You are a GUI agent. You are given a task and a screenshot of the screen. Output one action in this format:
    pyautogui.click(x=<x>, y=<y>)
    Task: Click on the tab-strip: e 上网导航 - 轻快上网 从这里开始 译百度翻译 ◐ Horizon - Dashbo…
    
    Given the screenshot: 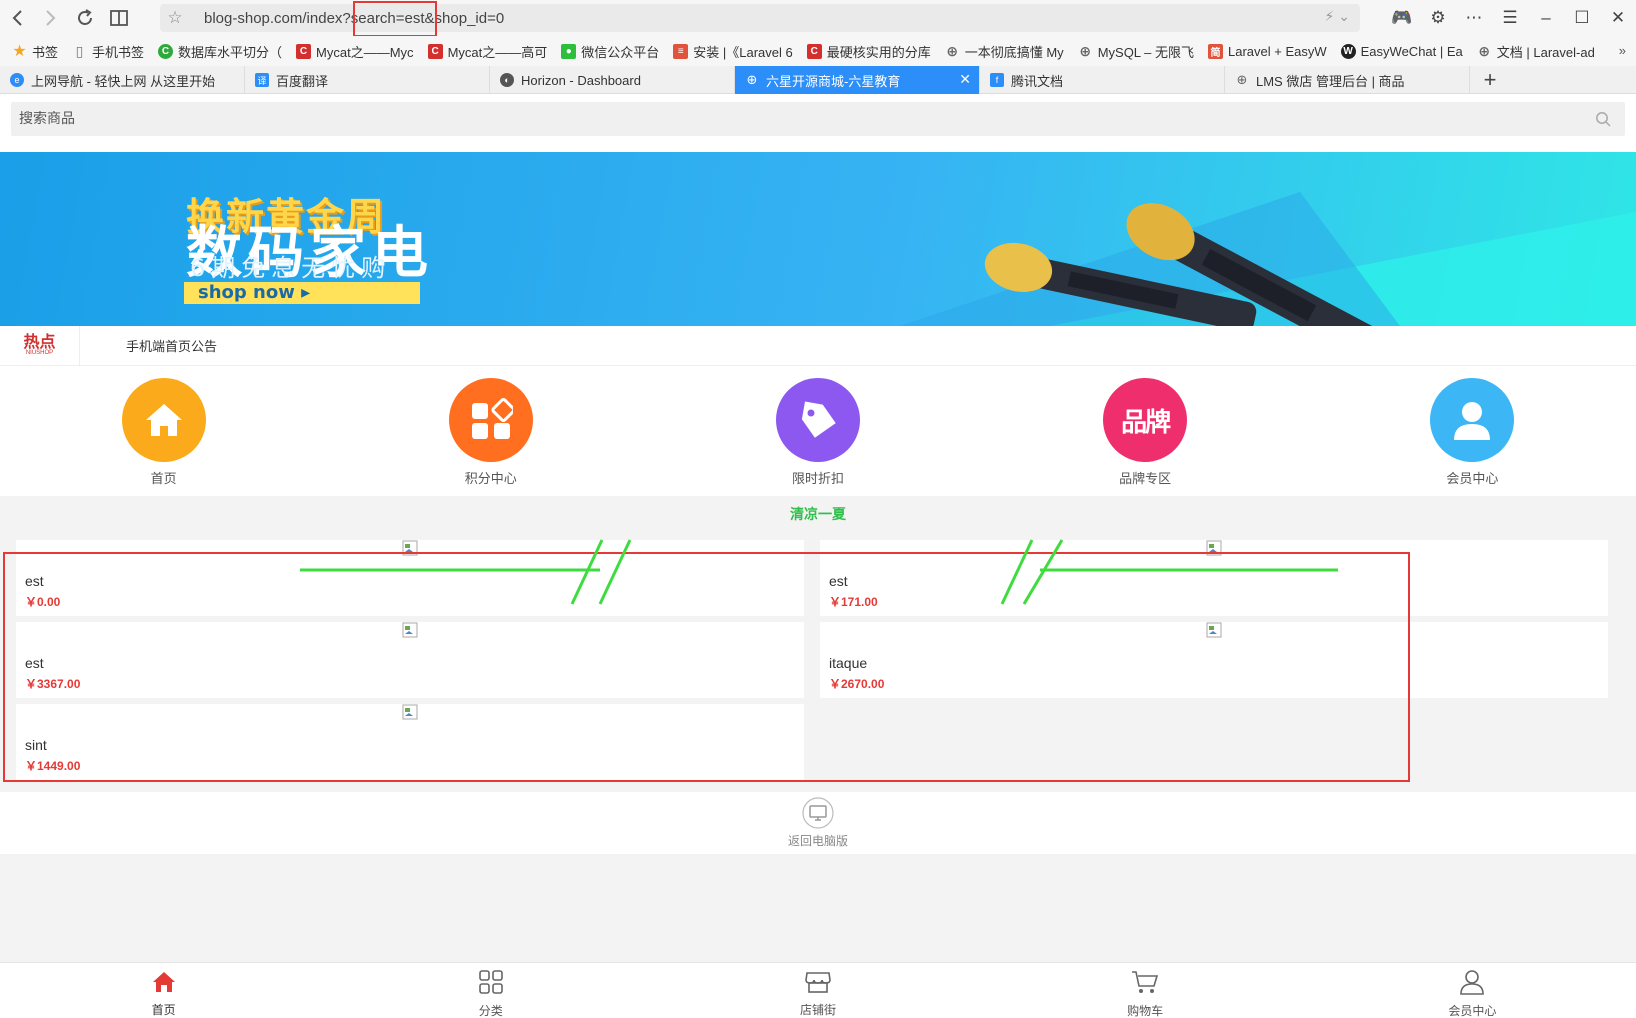 What is the action you would take?
    pyautogui.click(x=818, y=80)
    